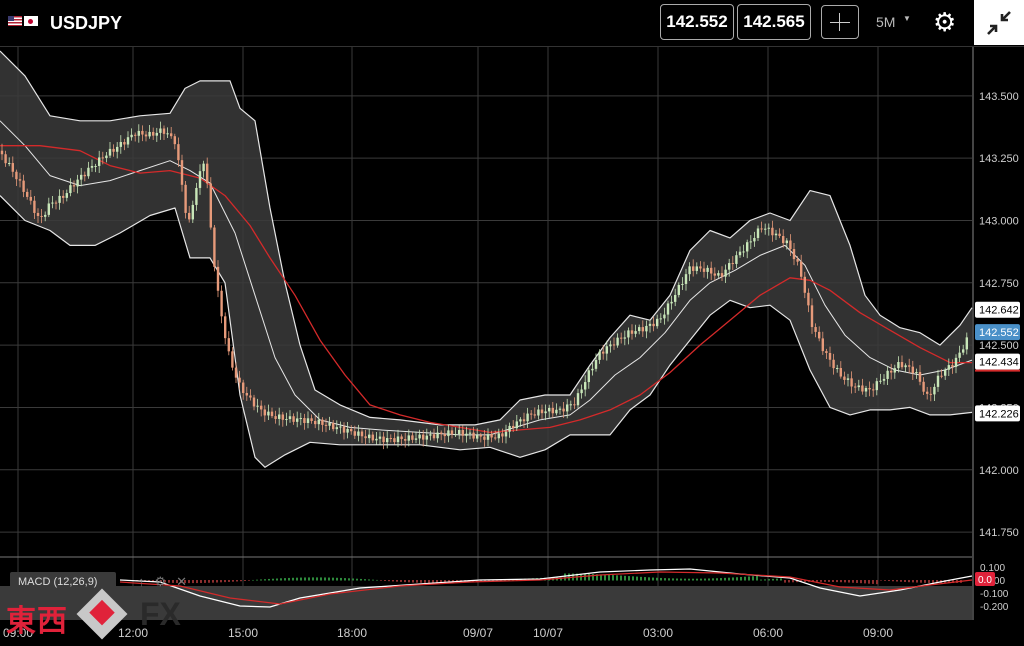  Describe the element at coordinates (907, 18) in the screenshot. I see `caret-down-icon: ▼` at that location.